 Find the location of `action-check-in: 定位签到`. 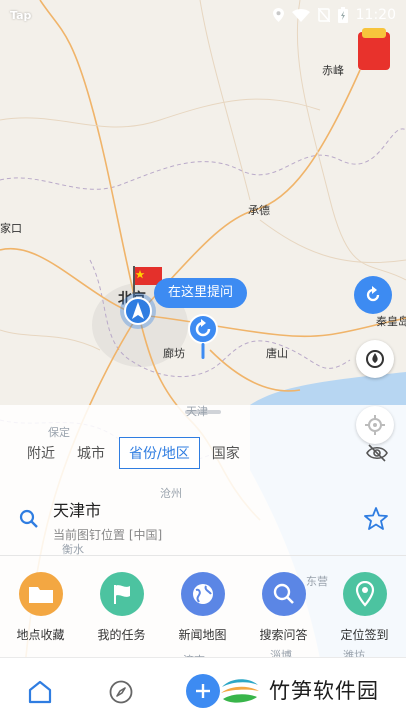

action-check-in: 定位签到 is located at coordinates (364, 607).